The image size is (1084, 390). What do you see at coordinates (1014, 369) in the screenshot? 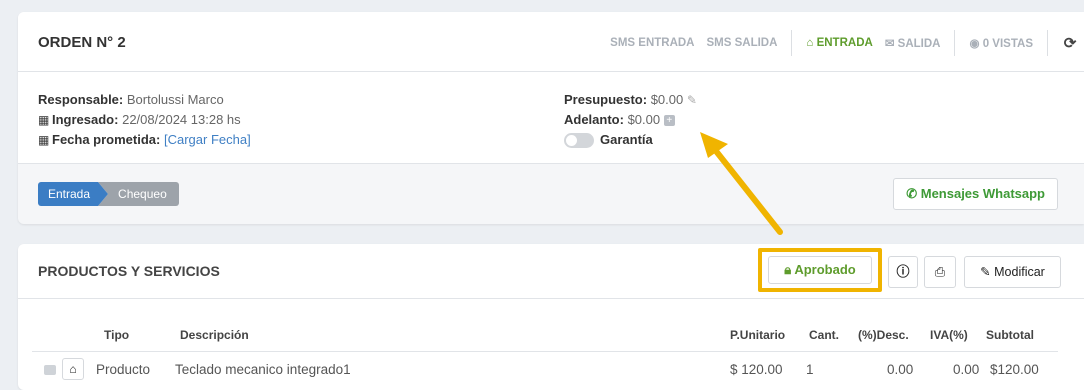
I see `cell-subtotal: $120.00` at bounding box center [1014, 369].